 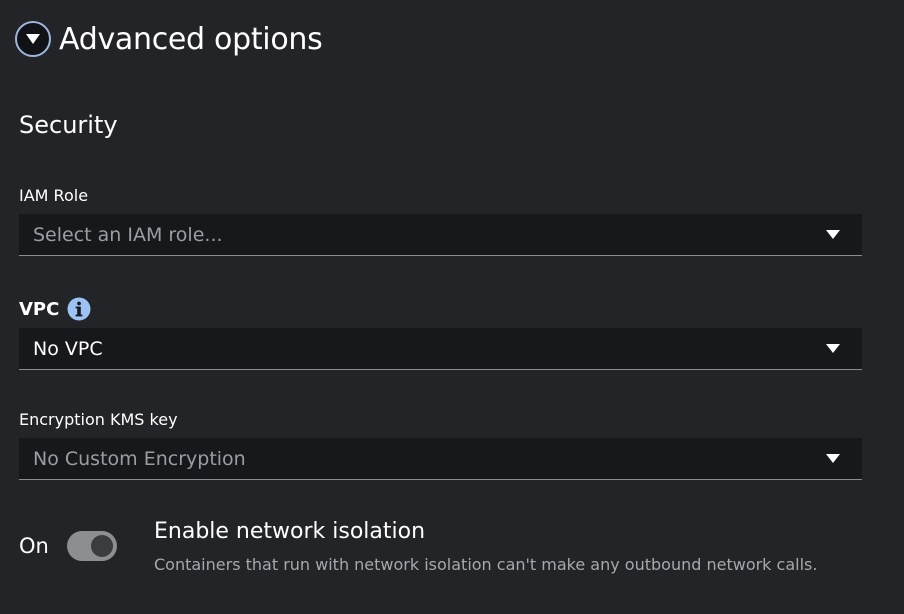 I want to click on advanced-options-header: Advanced options, so click(x=169, y=39).